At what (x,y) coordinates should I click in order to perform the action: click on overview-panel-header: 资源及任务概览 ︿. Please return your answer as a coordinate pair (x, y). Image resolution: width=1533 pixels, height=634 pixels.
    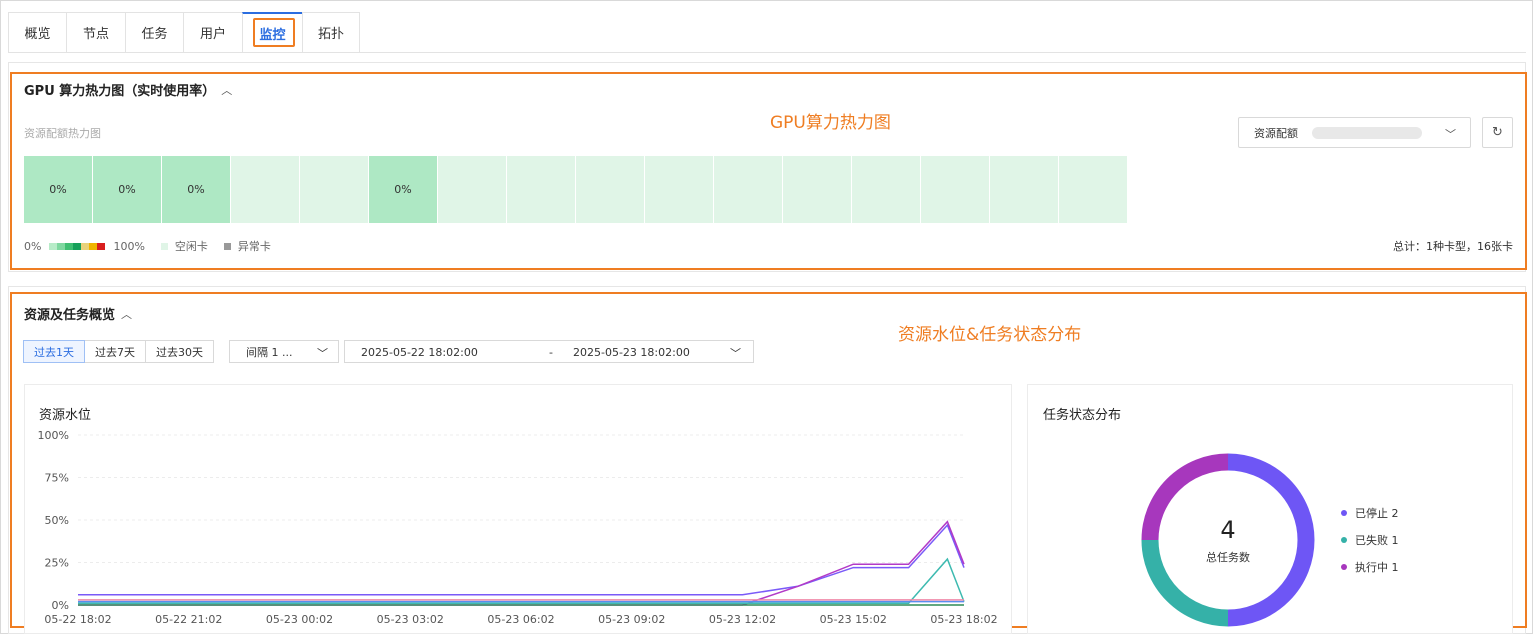
    Looking at the image, I should click on (78, 314).